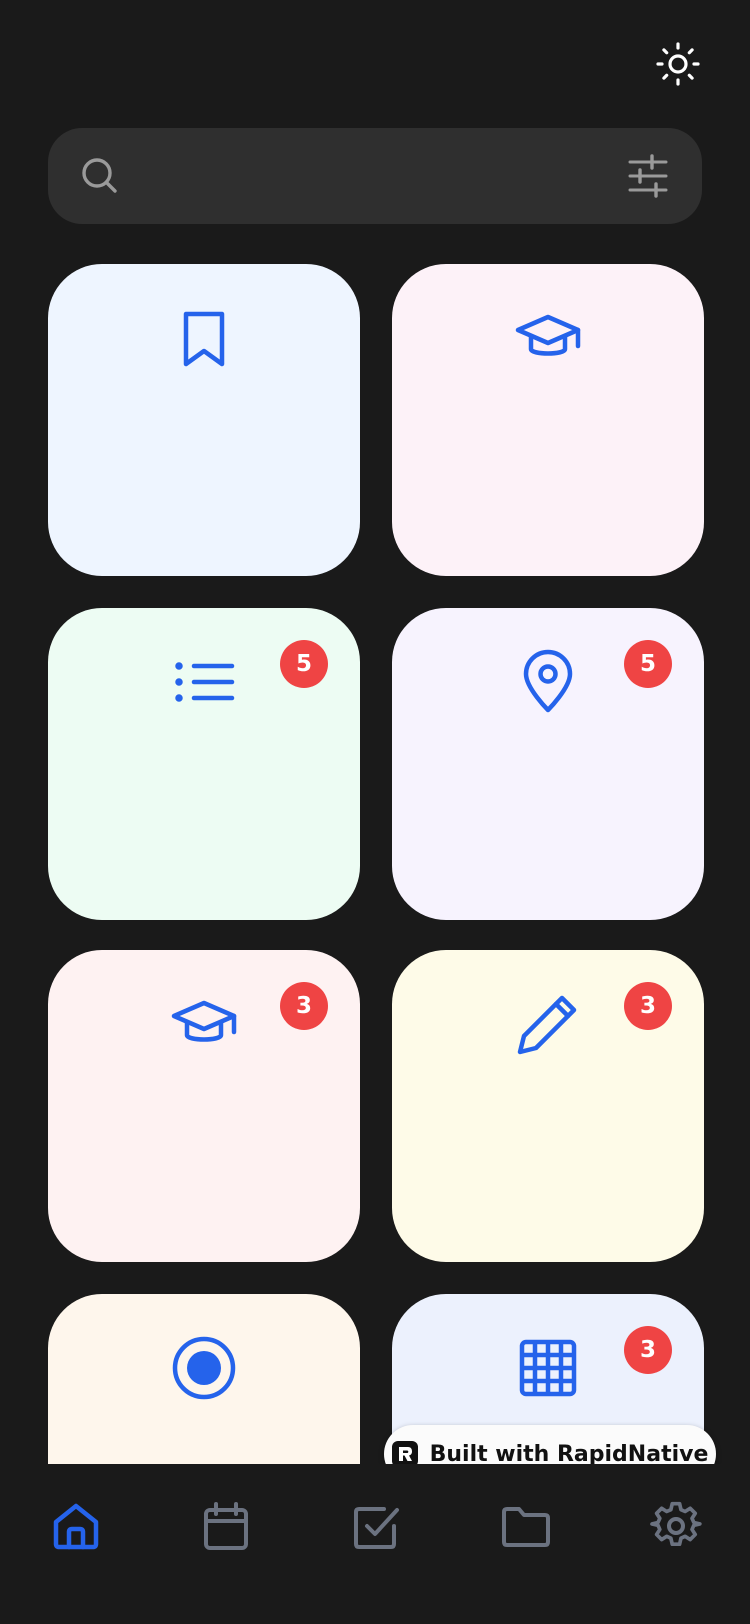 The image size is (750, 1624). I want to click on nav-tasks, so click(376, 1526).